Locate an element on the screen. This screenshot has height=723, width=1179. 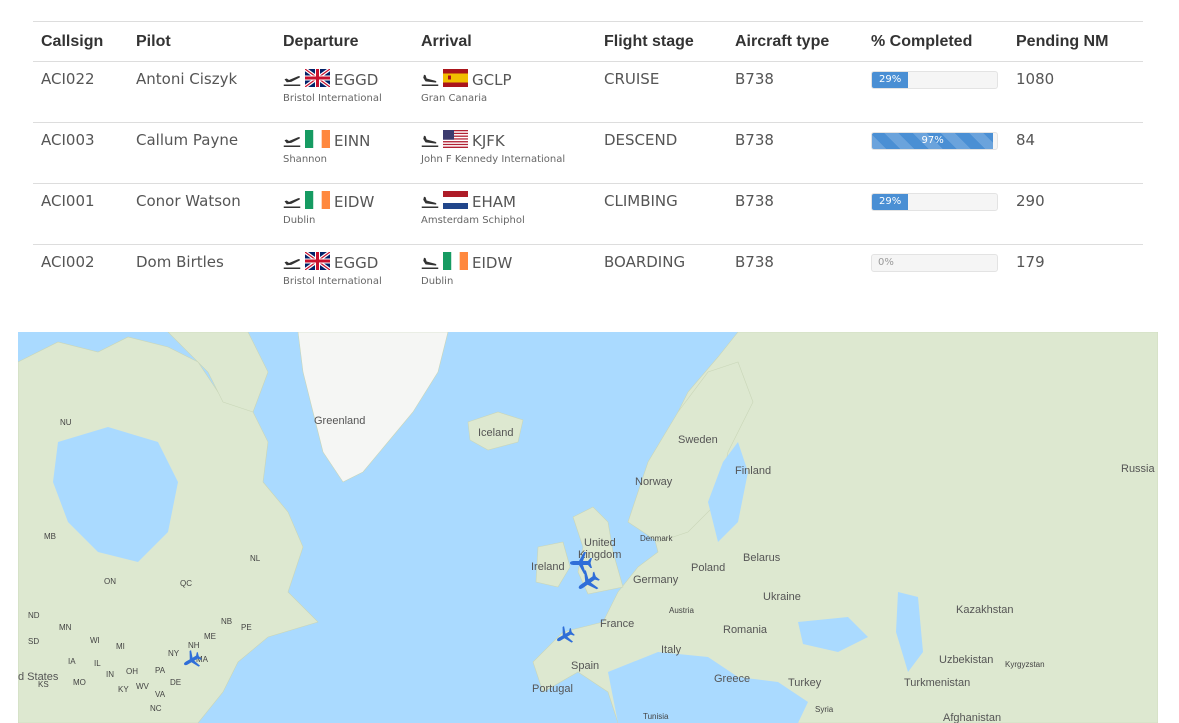
label-sweden: Sweden is located at coordinates (698, 440).